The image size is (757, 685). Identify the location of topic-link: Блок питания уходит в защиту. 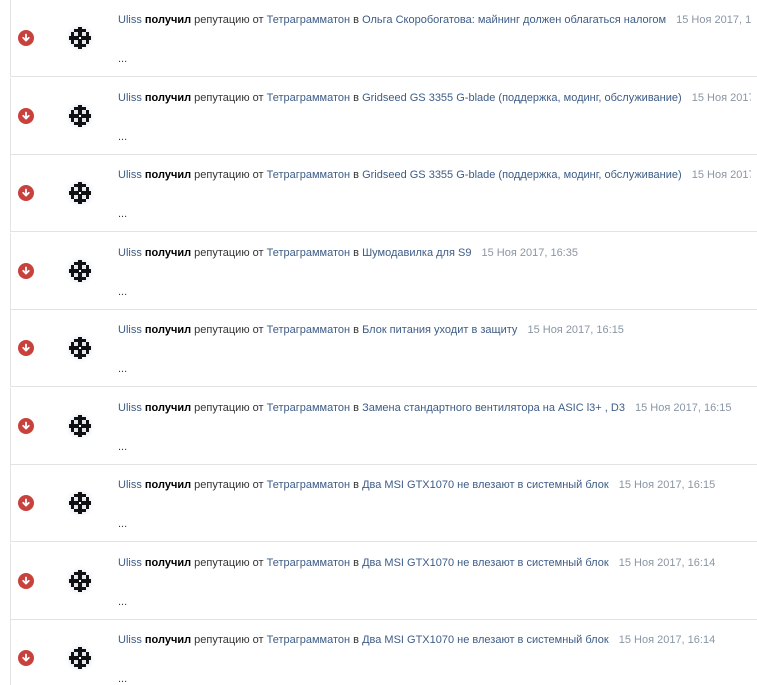
(439, 330).